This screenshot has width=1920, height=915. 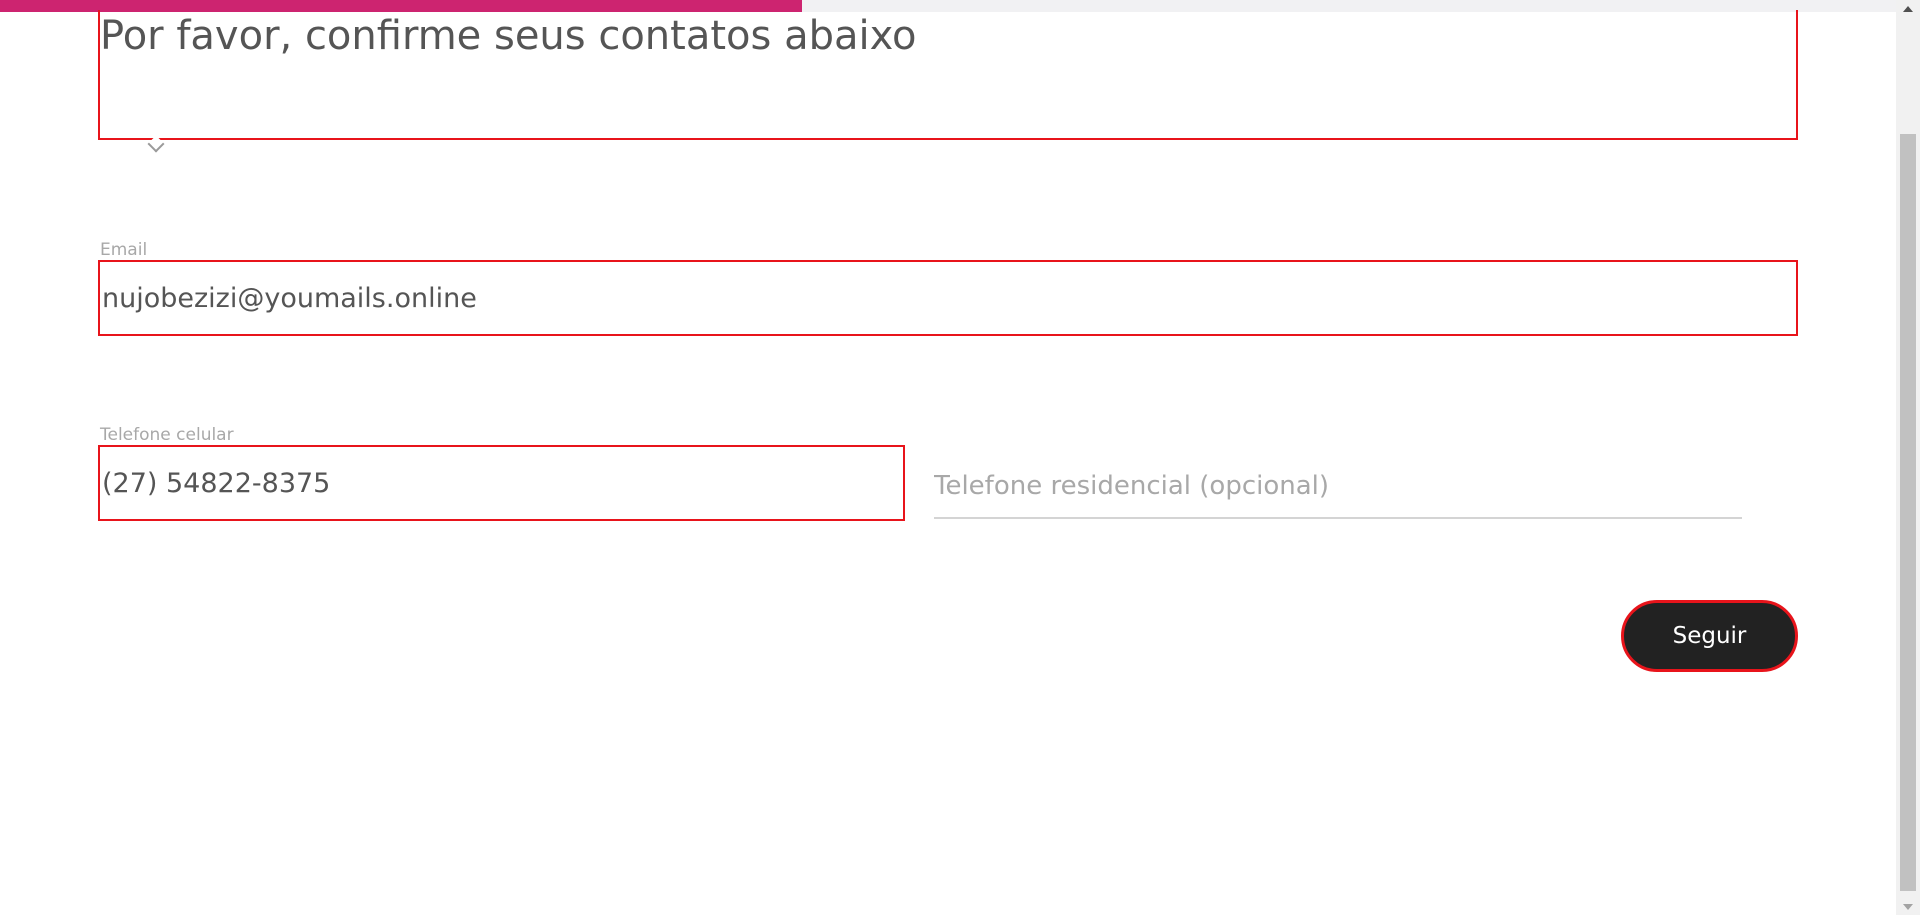 I want to click on email-field, so click(x=948, y=298).